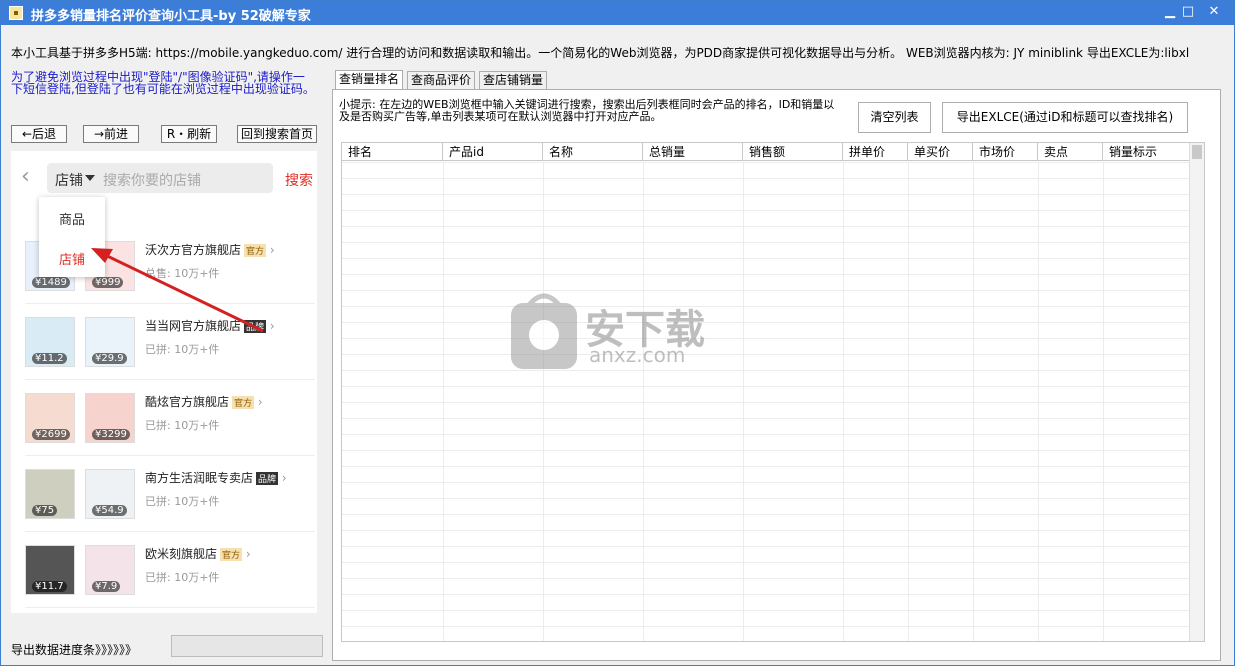 The image size is (1235, 666). What do you see at coordinates (940, 152) in the screenshot?
I see `column-header: 单买价` at bounding box center [940, 152].